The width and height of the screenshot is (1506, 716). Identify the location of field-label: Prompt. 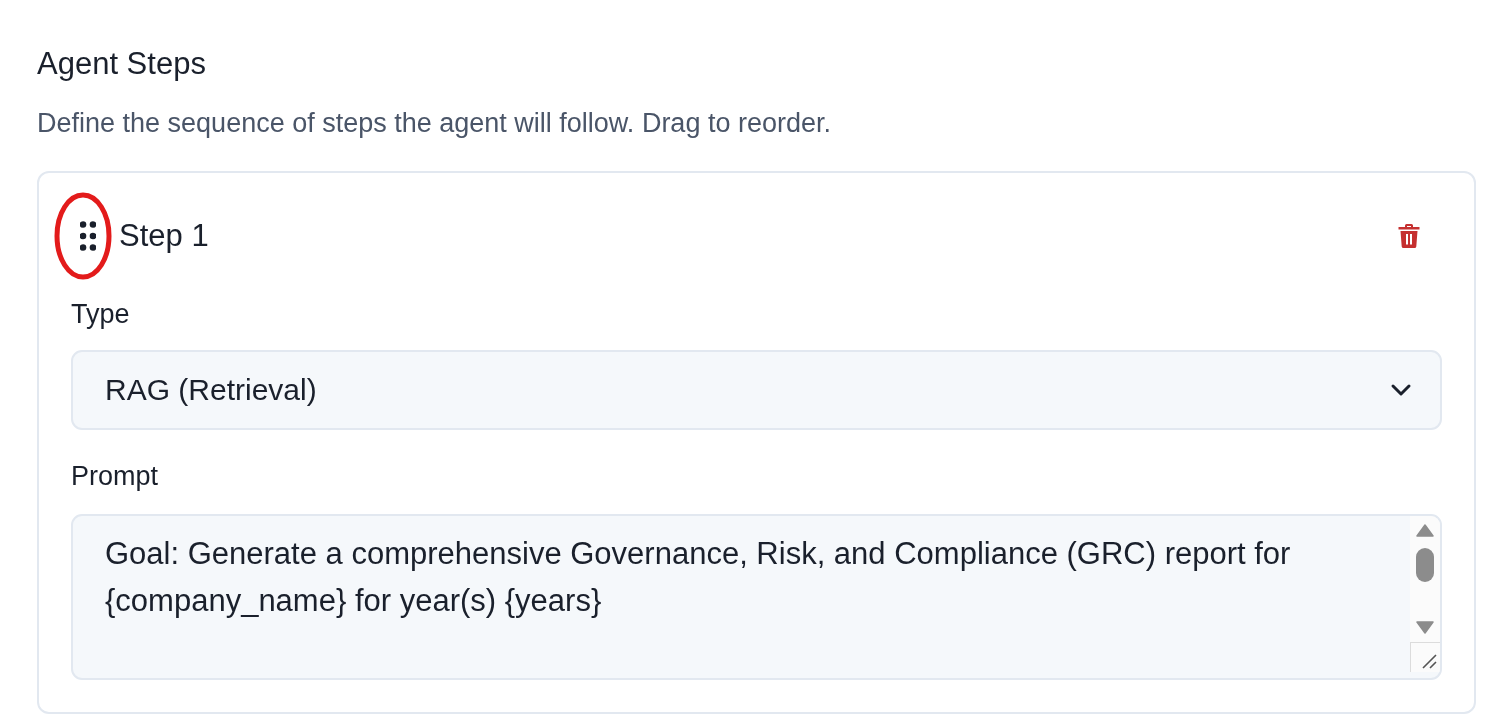
(115, 476).